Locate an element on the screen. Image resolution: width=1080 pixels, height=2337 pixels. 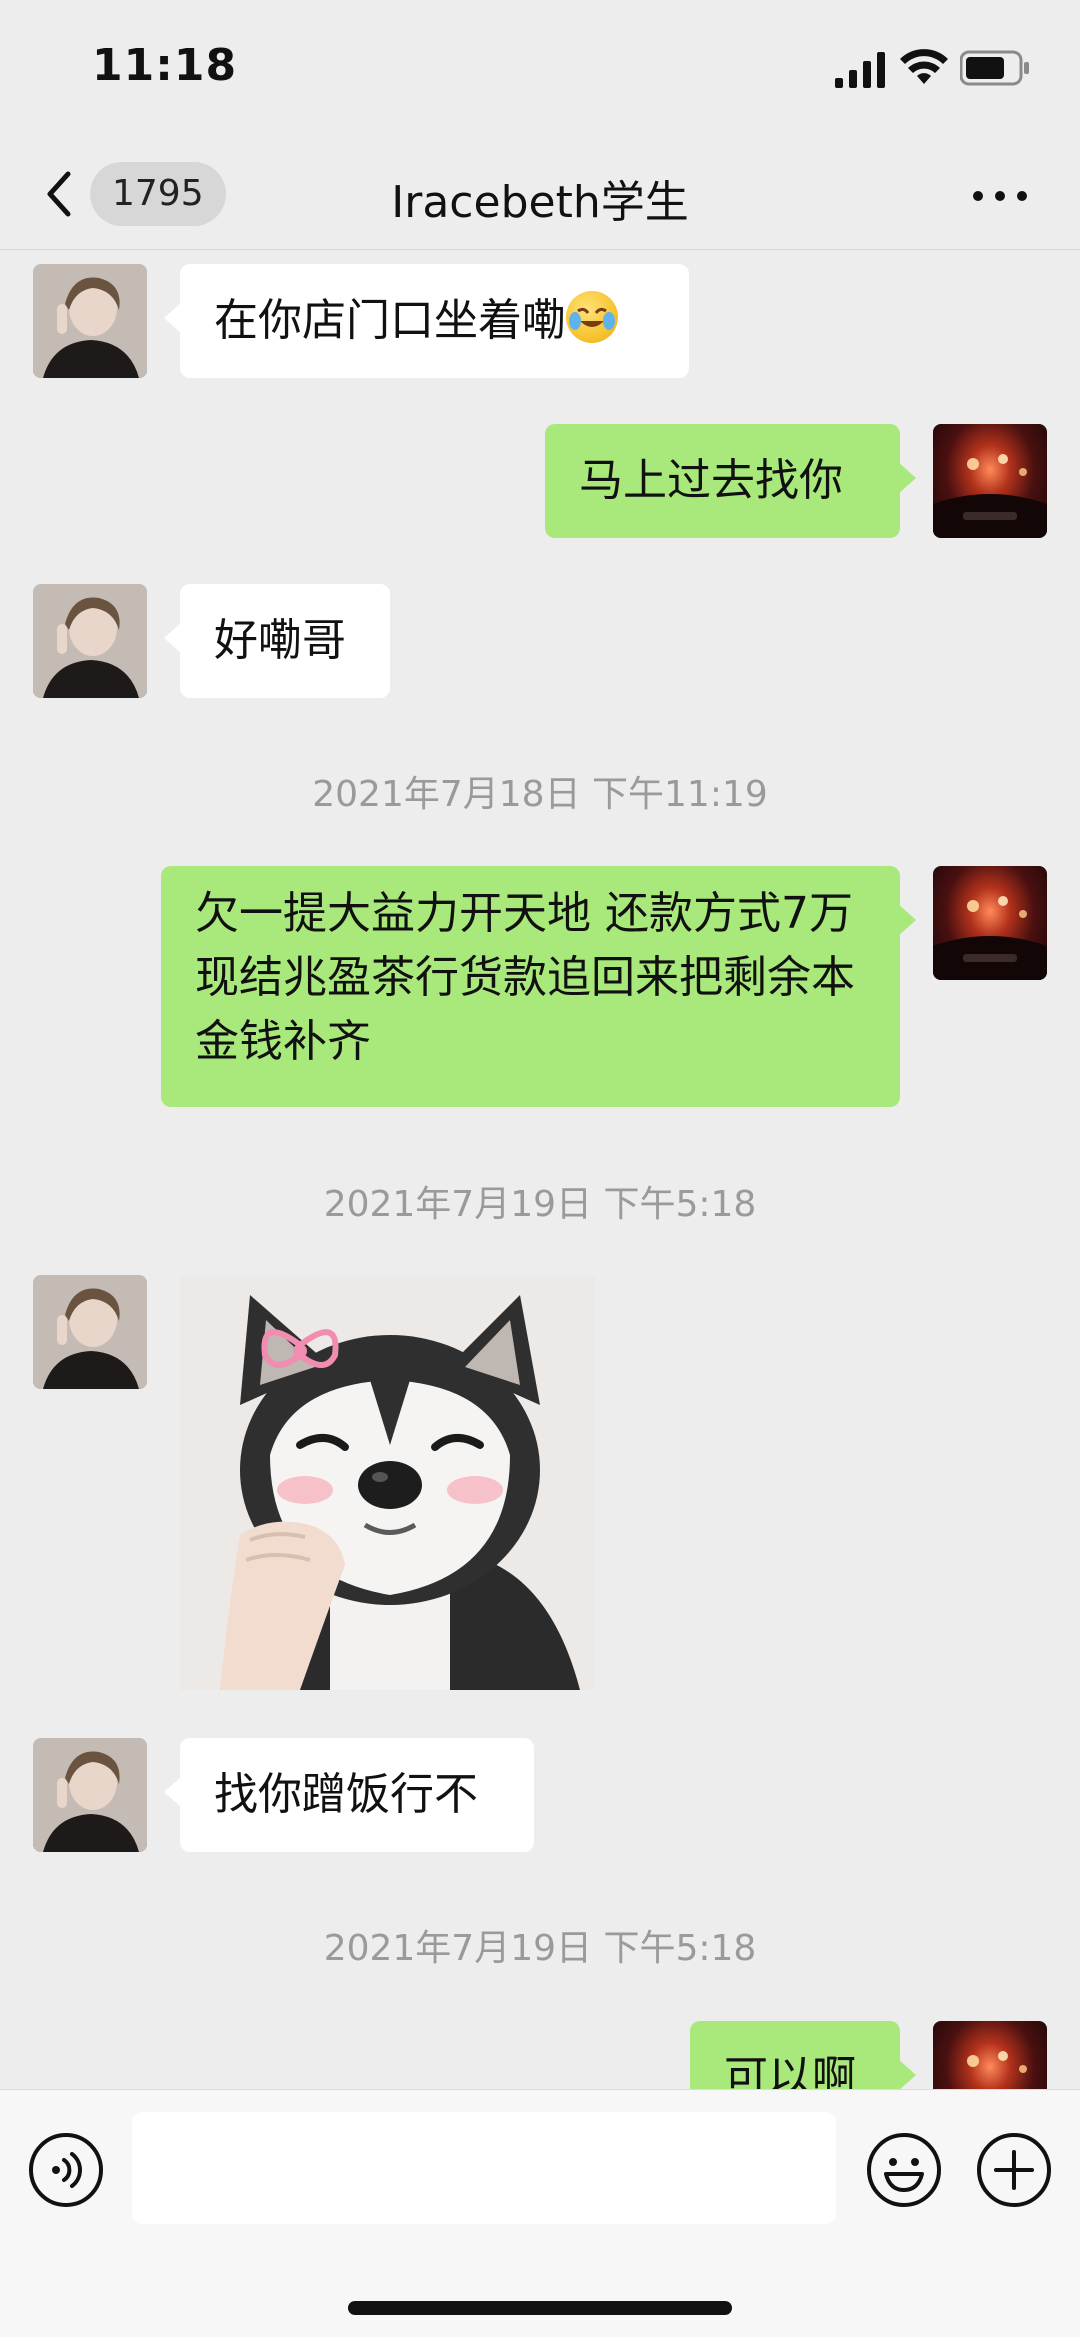
husky-sticker-image is located at coordinates (387, 1482).